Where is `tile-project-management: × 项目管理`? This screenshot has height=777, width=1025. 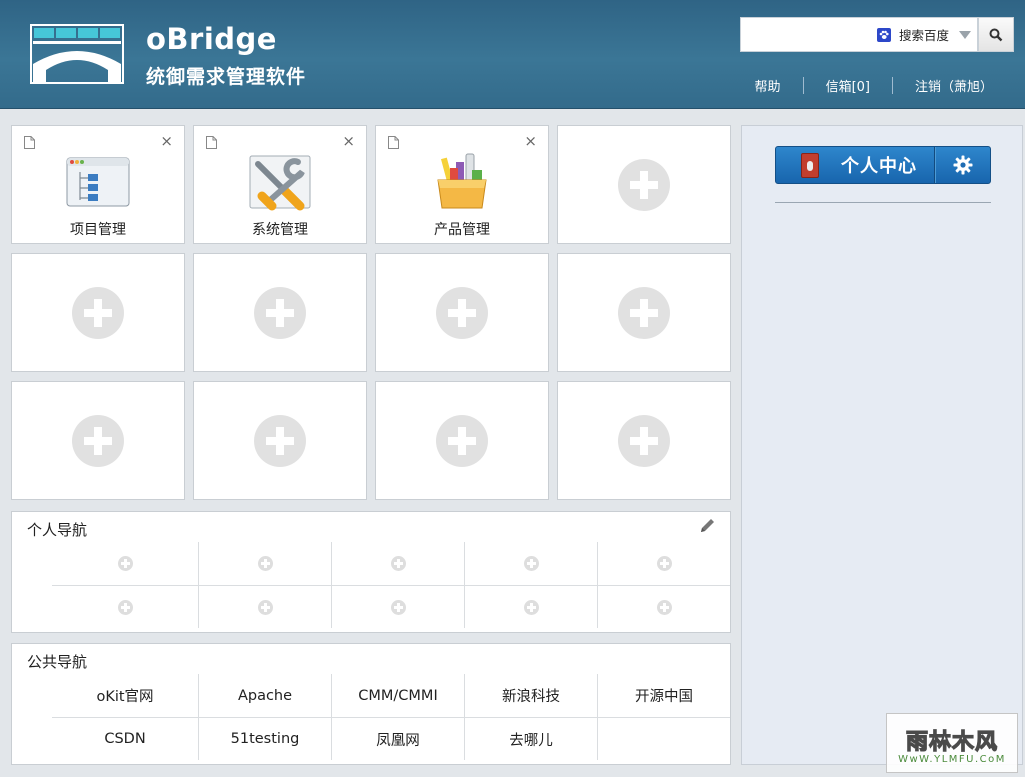
tile-project-management: × 项目管理 is located at coordinates (98, 184).